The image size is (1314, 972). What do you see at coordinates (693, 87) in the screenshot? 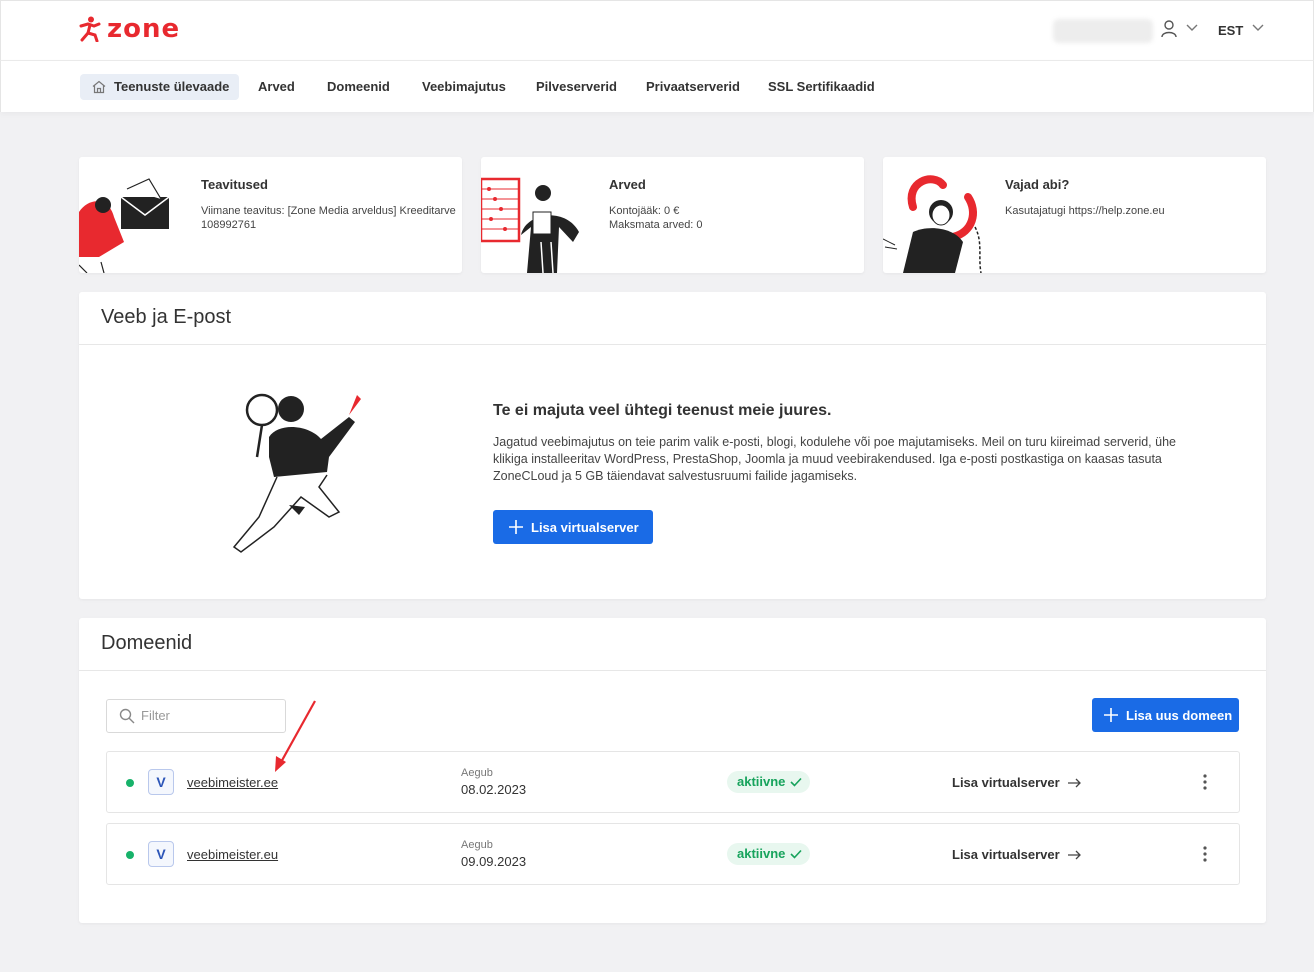
I see `tab-private-servers: Privaatserverid` at bounding box center [693, 87].